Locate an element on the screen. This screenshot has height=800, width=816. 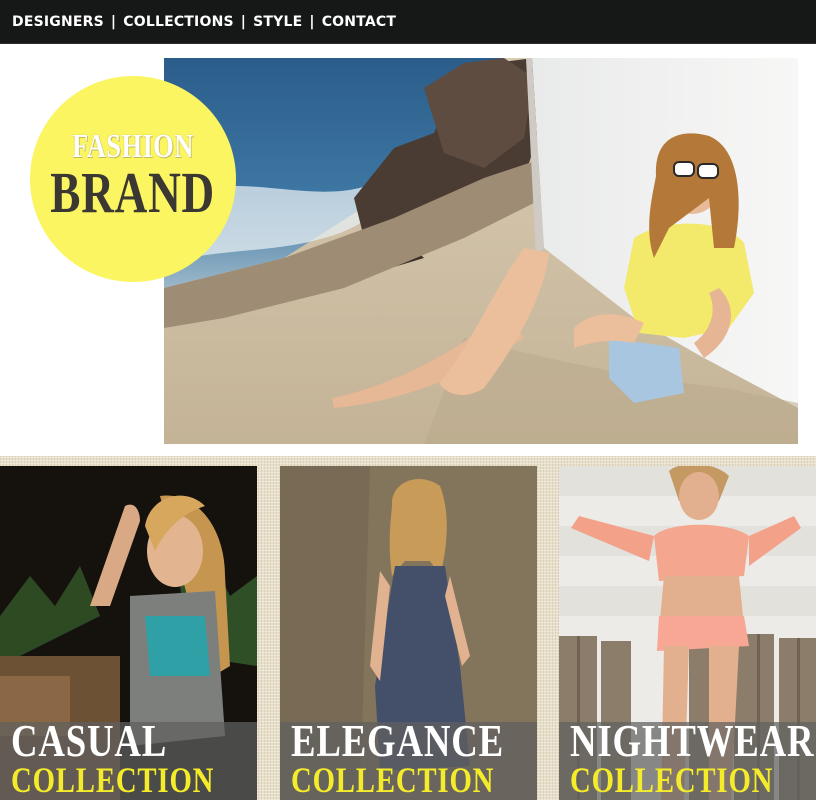
collection-title: NIGHTWEAR is located at coordinates (692, 740).